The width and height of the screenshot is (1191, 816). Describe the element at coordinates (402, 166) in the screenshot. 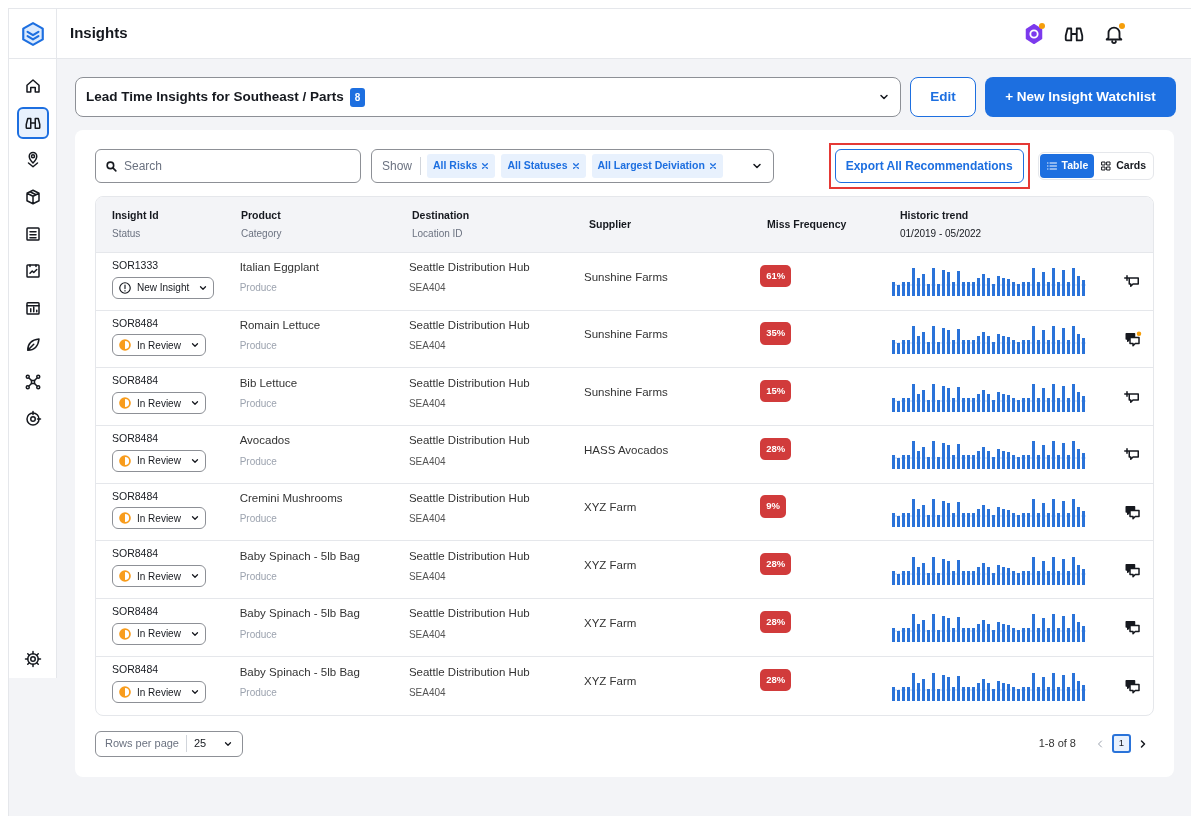

I see `show-label: Show` at that location.